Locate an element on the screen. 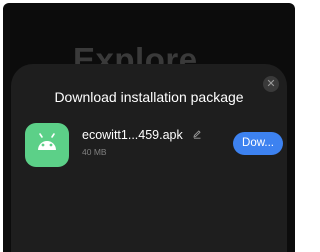 The image size is (320, 252). pencil-icon is located at coordinates (197, 134).